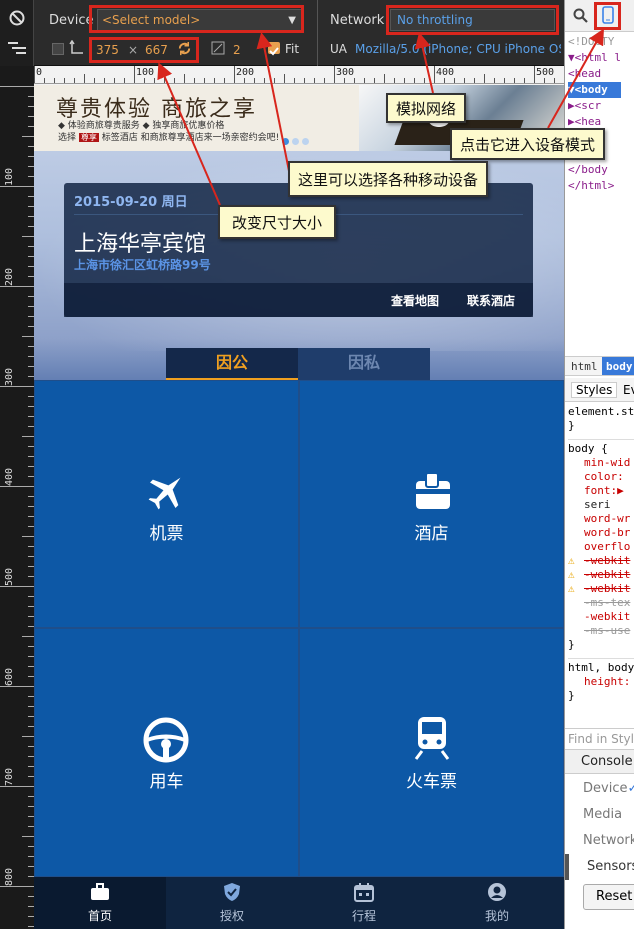  What do you see at coordinates (273, 104) in the screenshot?
I see `arrow-devices` at bounding box center [273, 104].